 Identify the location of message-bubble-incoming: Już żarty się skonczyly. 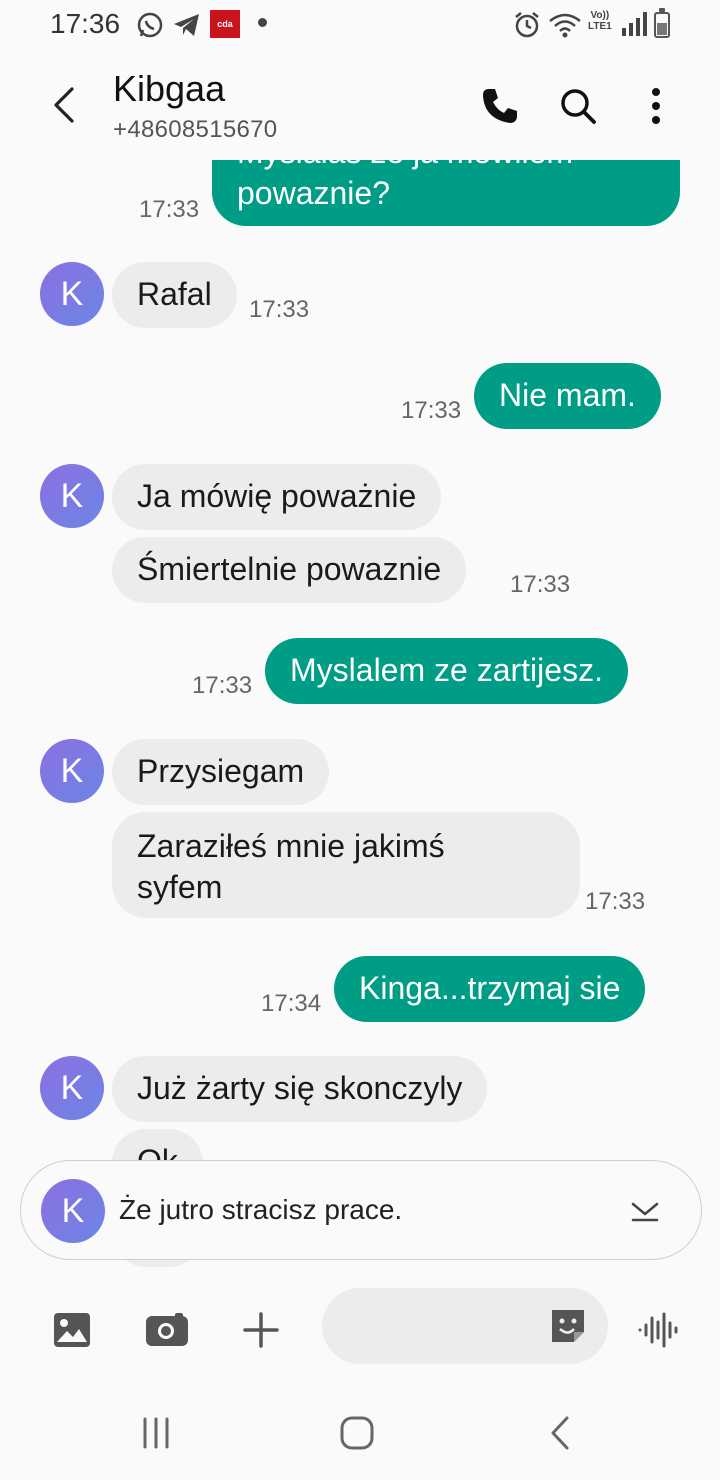
(300, 1089).